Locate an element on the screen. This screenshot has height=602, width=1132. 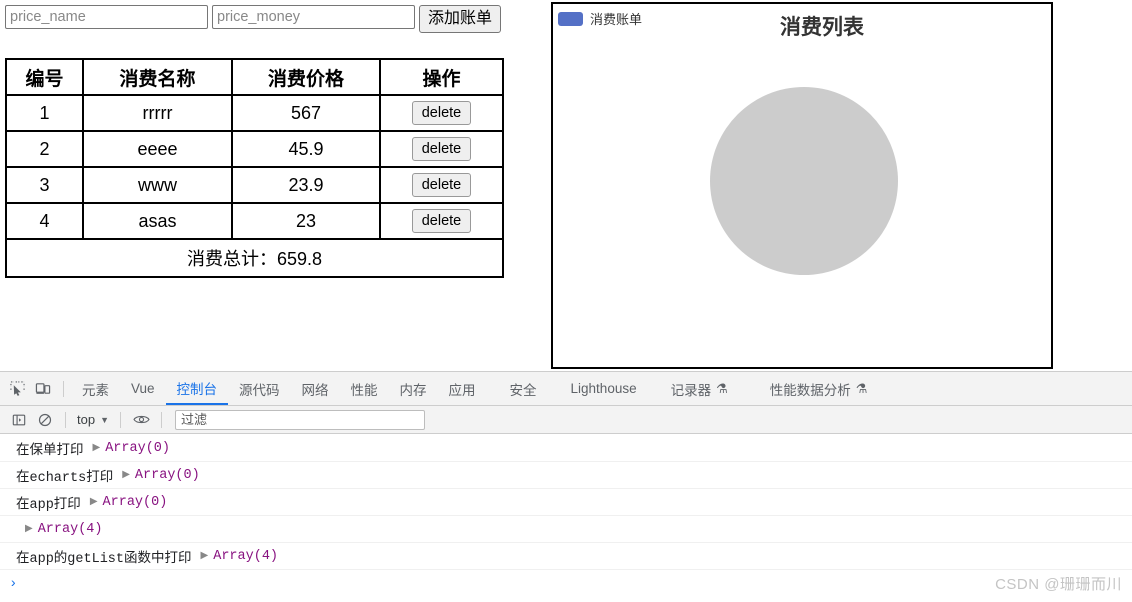
price-name-input is located at coordinates (106, 17).